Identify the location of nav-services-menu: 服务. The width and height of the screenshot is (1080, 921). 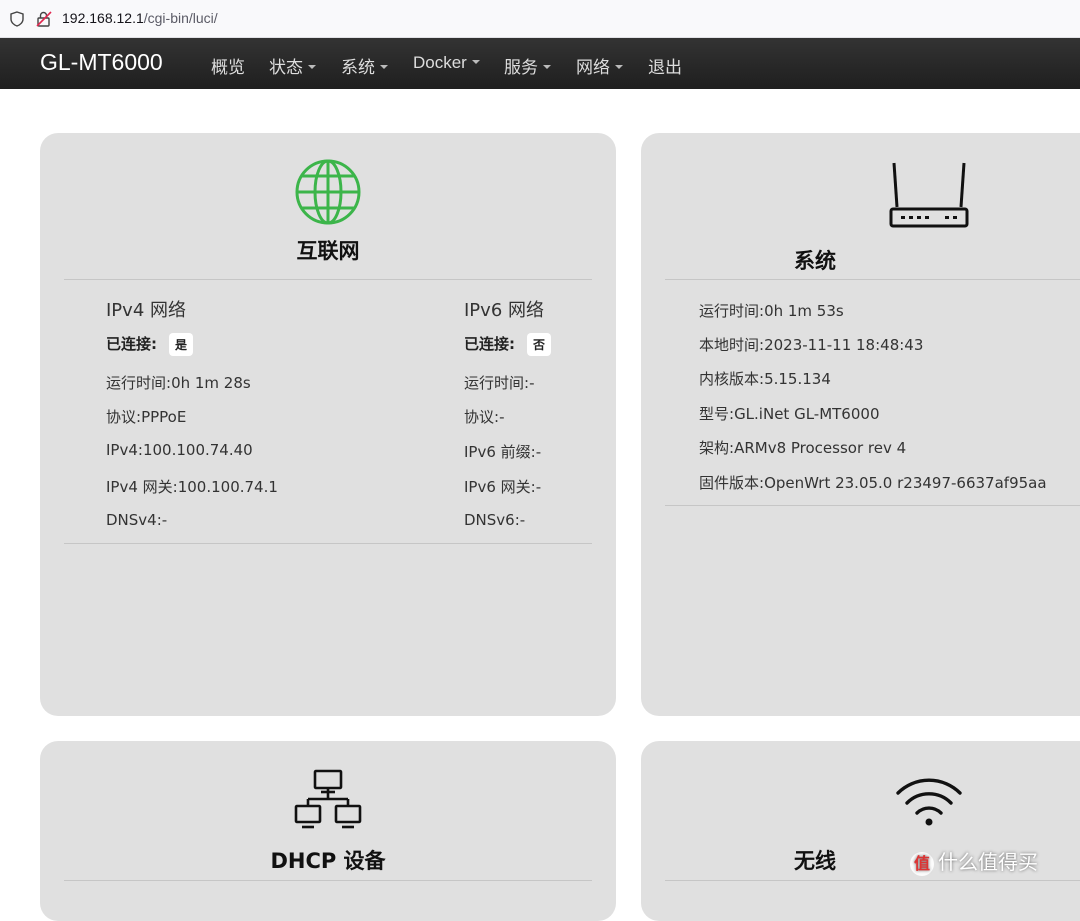
(527, 65).